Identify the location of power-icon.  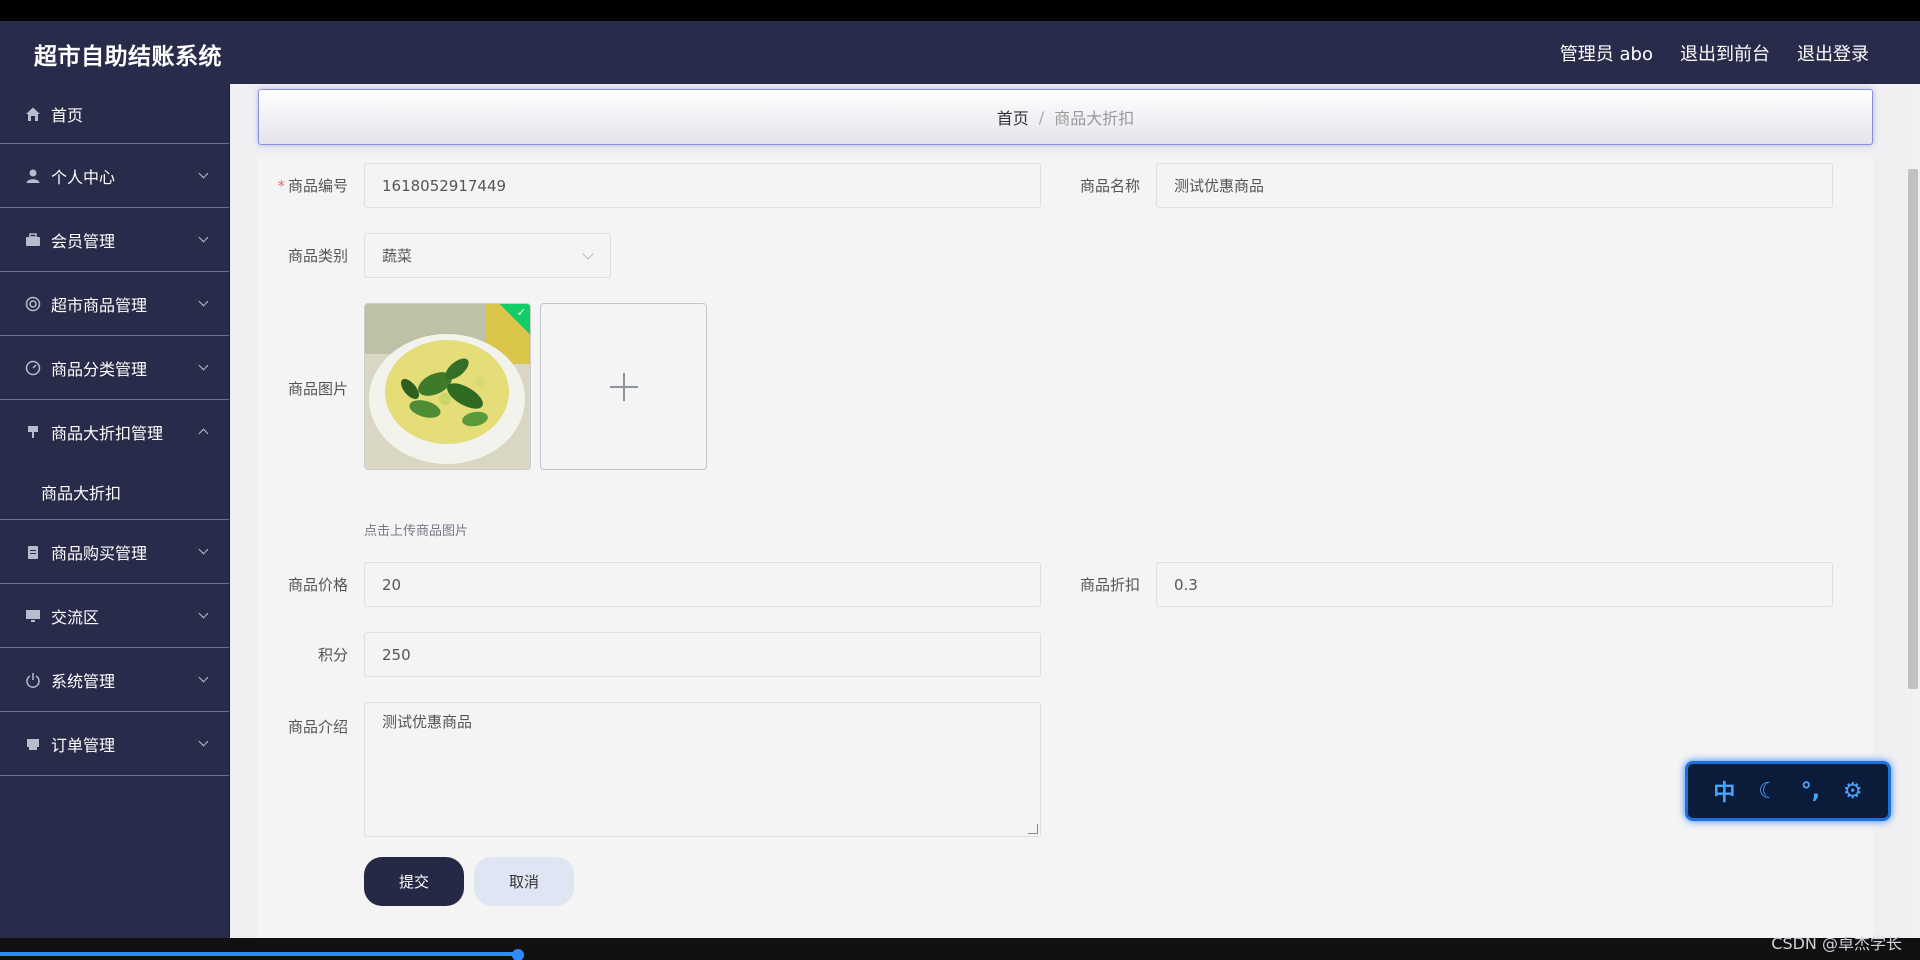
(33, 680).